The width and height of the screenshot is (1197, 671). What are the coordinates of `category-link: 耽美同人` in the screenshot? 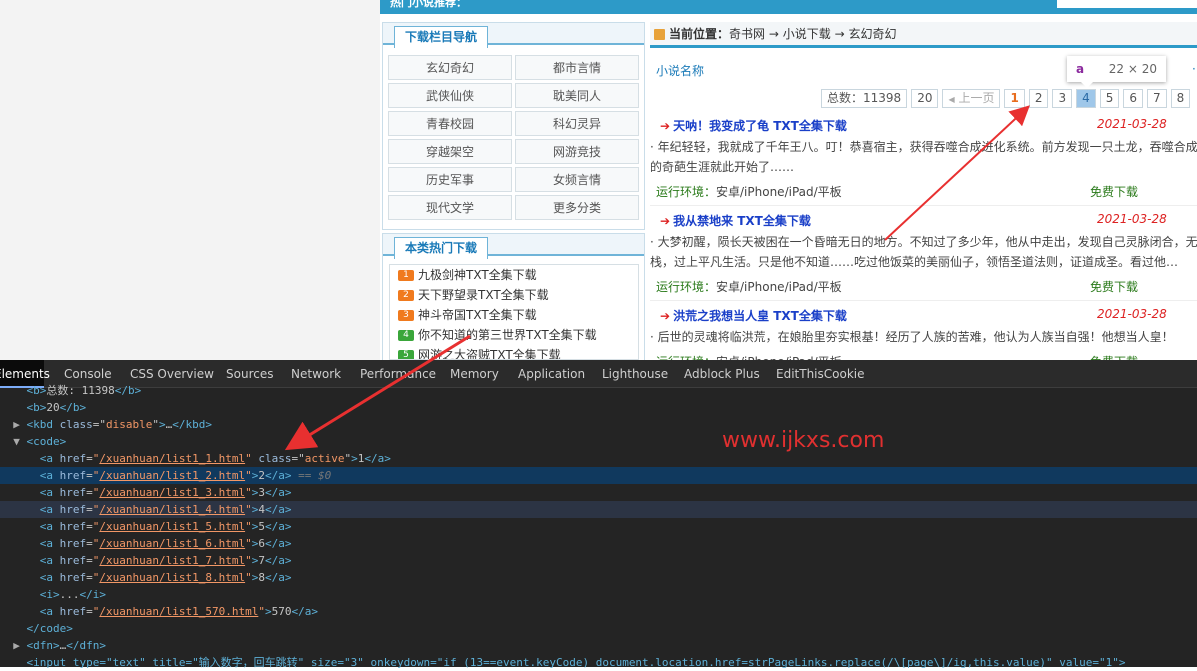 It's located at (577, 95).